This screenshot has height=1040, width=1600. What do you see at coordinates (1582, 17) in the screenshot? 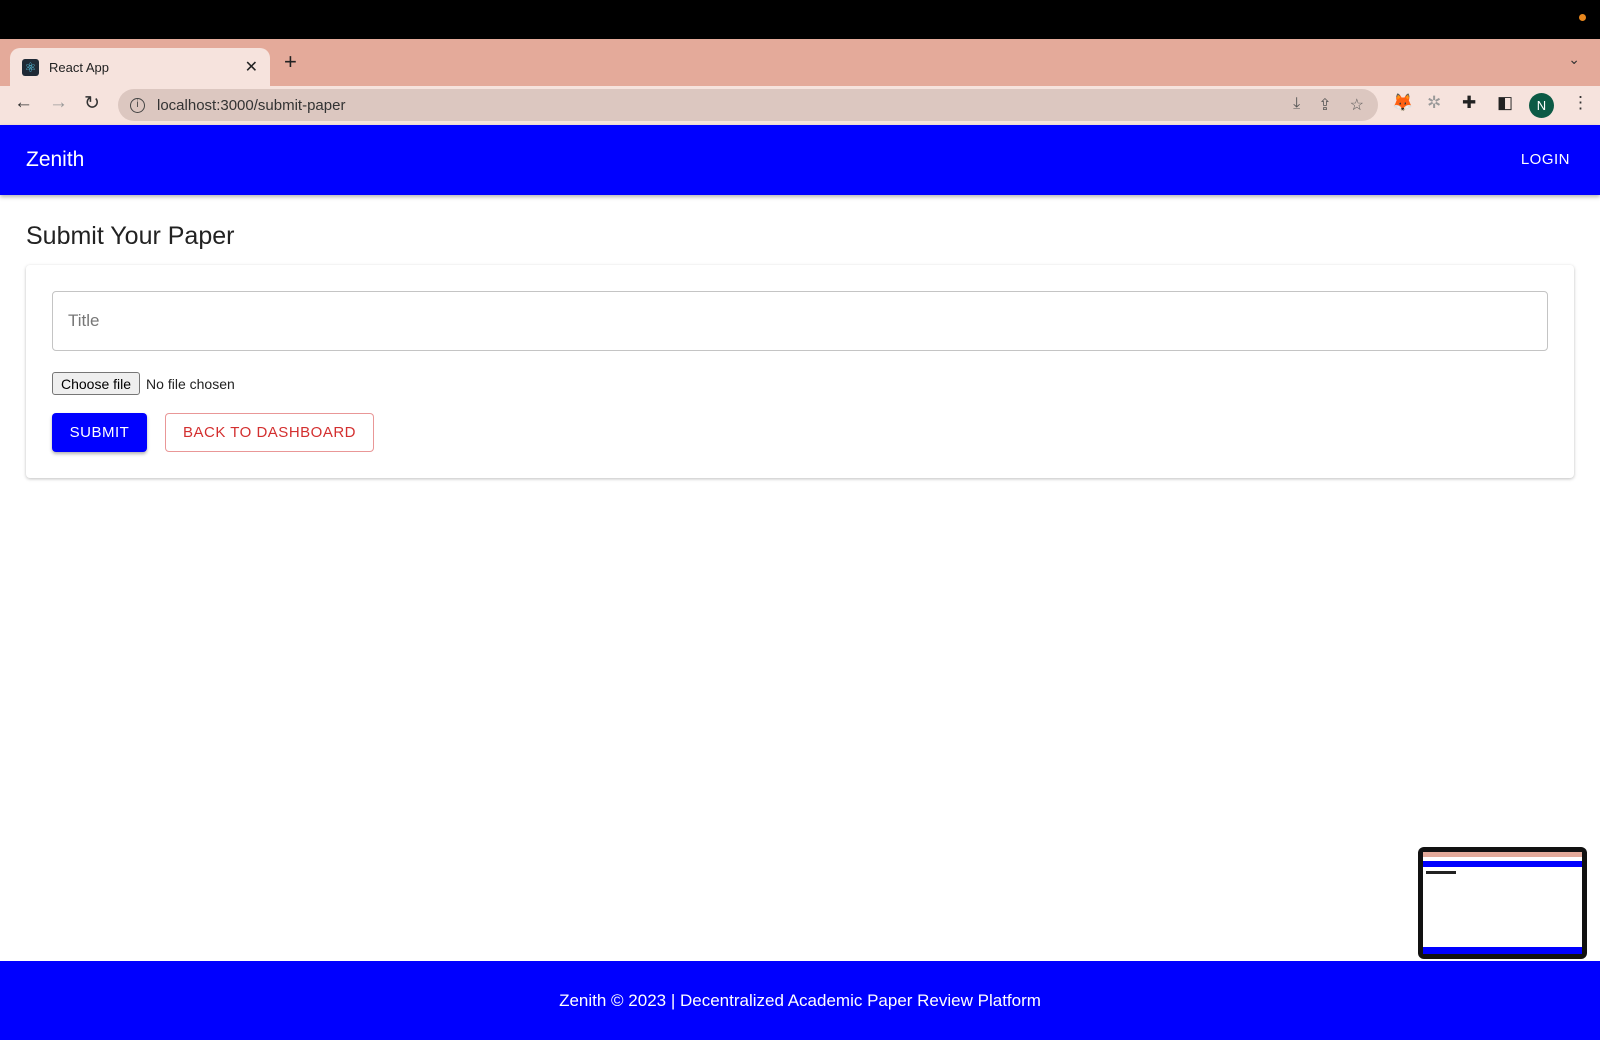
I see `recording-indicator` at bounding box center [1582, 17].